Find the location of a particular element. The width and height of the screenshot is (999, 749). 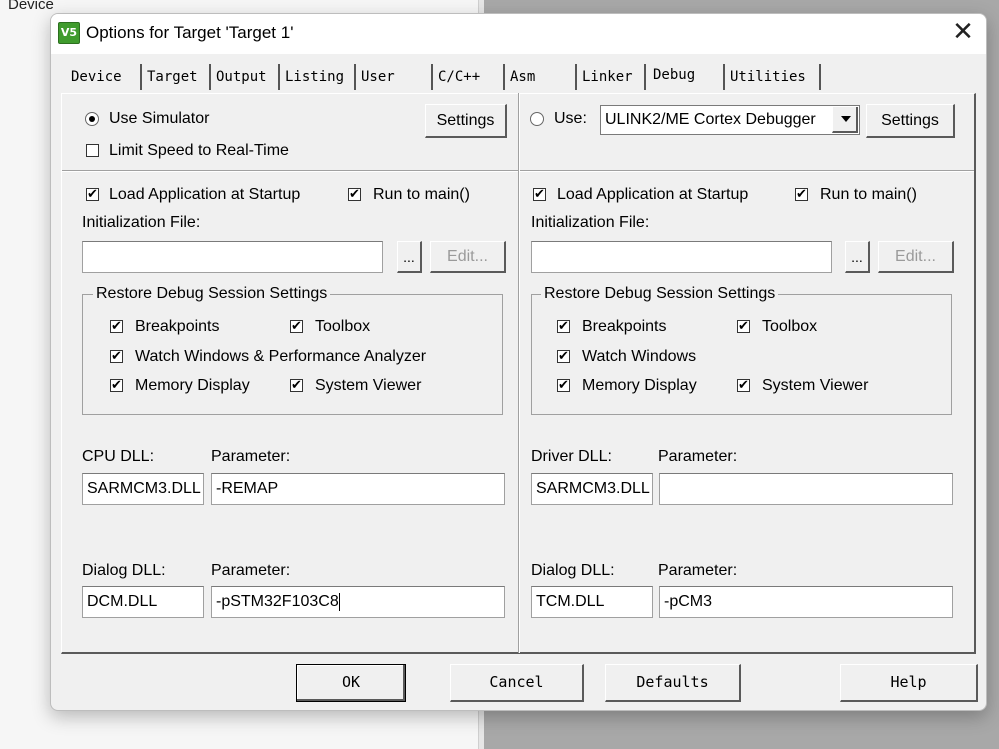

left-top-separator is located at coordinates (290, 171).